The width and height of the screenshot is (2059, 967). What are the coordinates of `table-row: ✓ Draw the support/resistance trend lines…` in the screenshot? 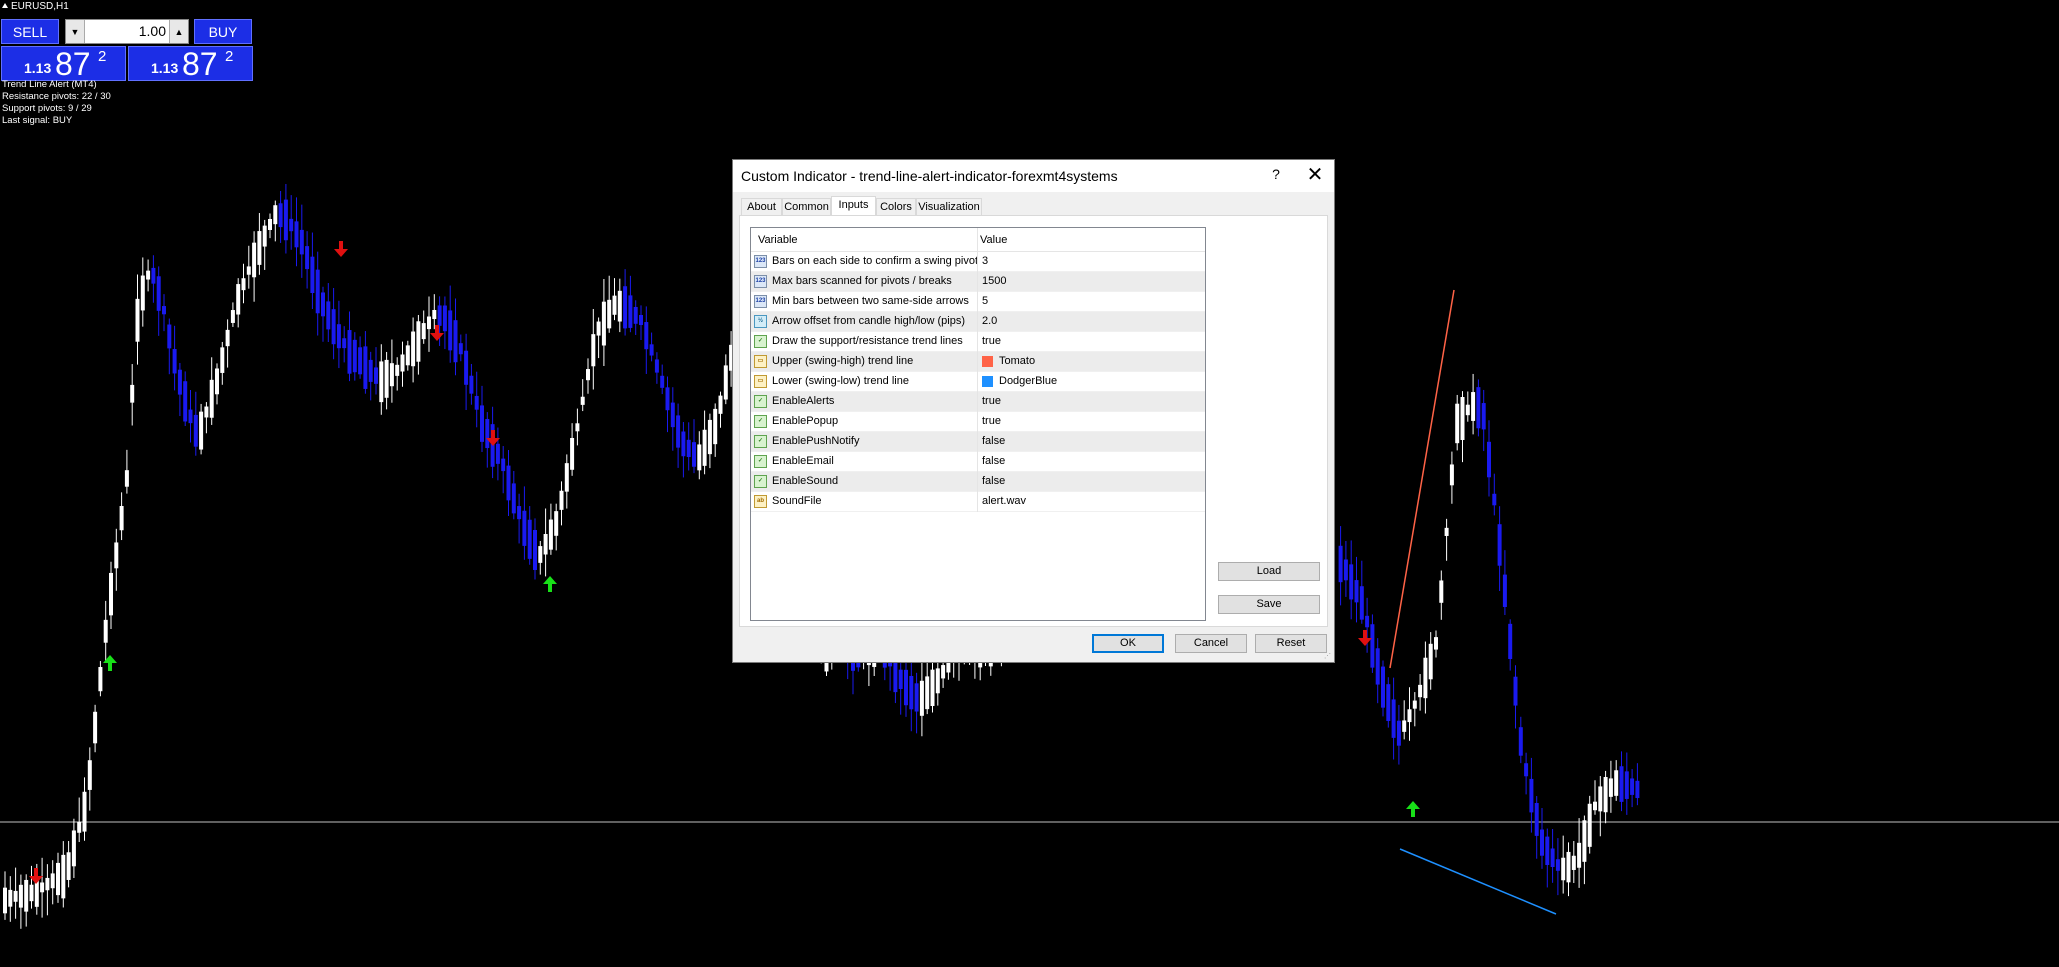 It's located at (978, 342).